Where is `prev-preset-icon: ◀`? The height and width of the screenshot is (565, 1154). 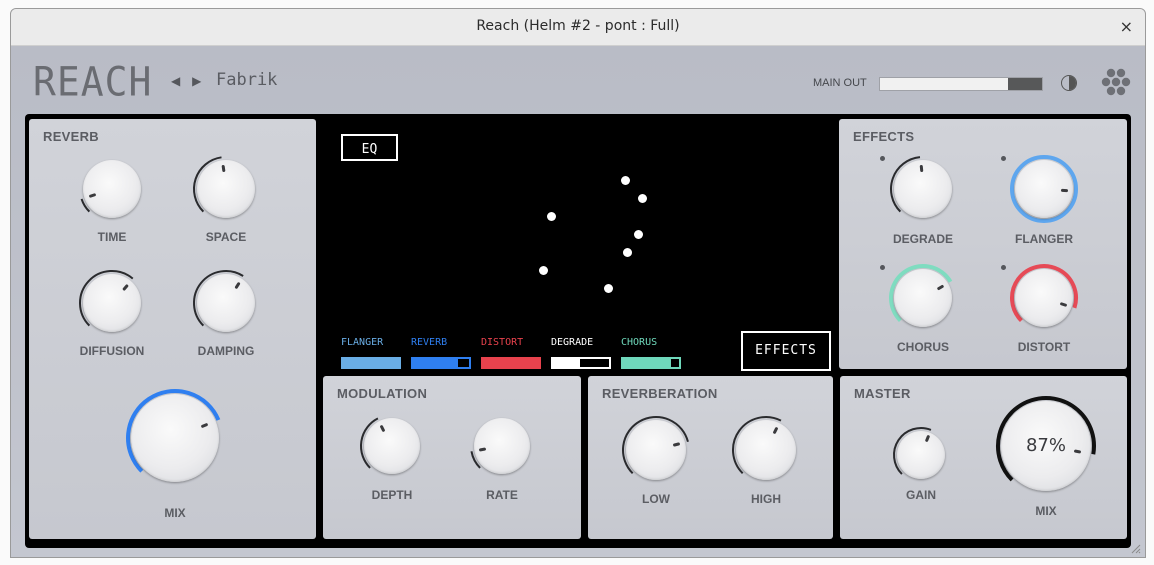
prev-preset-icon: ◀ is located at coordinates (175, 81).